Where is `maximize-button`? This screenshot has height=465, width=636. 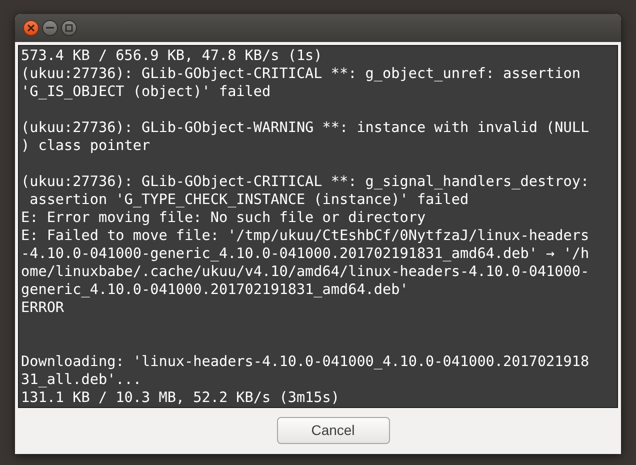 maximize-button is located at coordinates (69, 28).